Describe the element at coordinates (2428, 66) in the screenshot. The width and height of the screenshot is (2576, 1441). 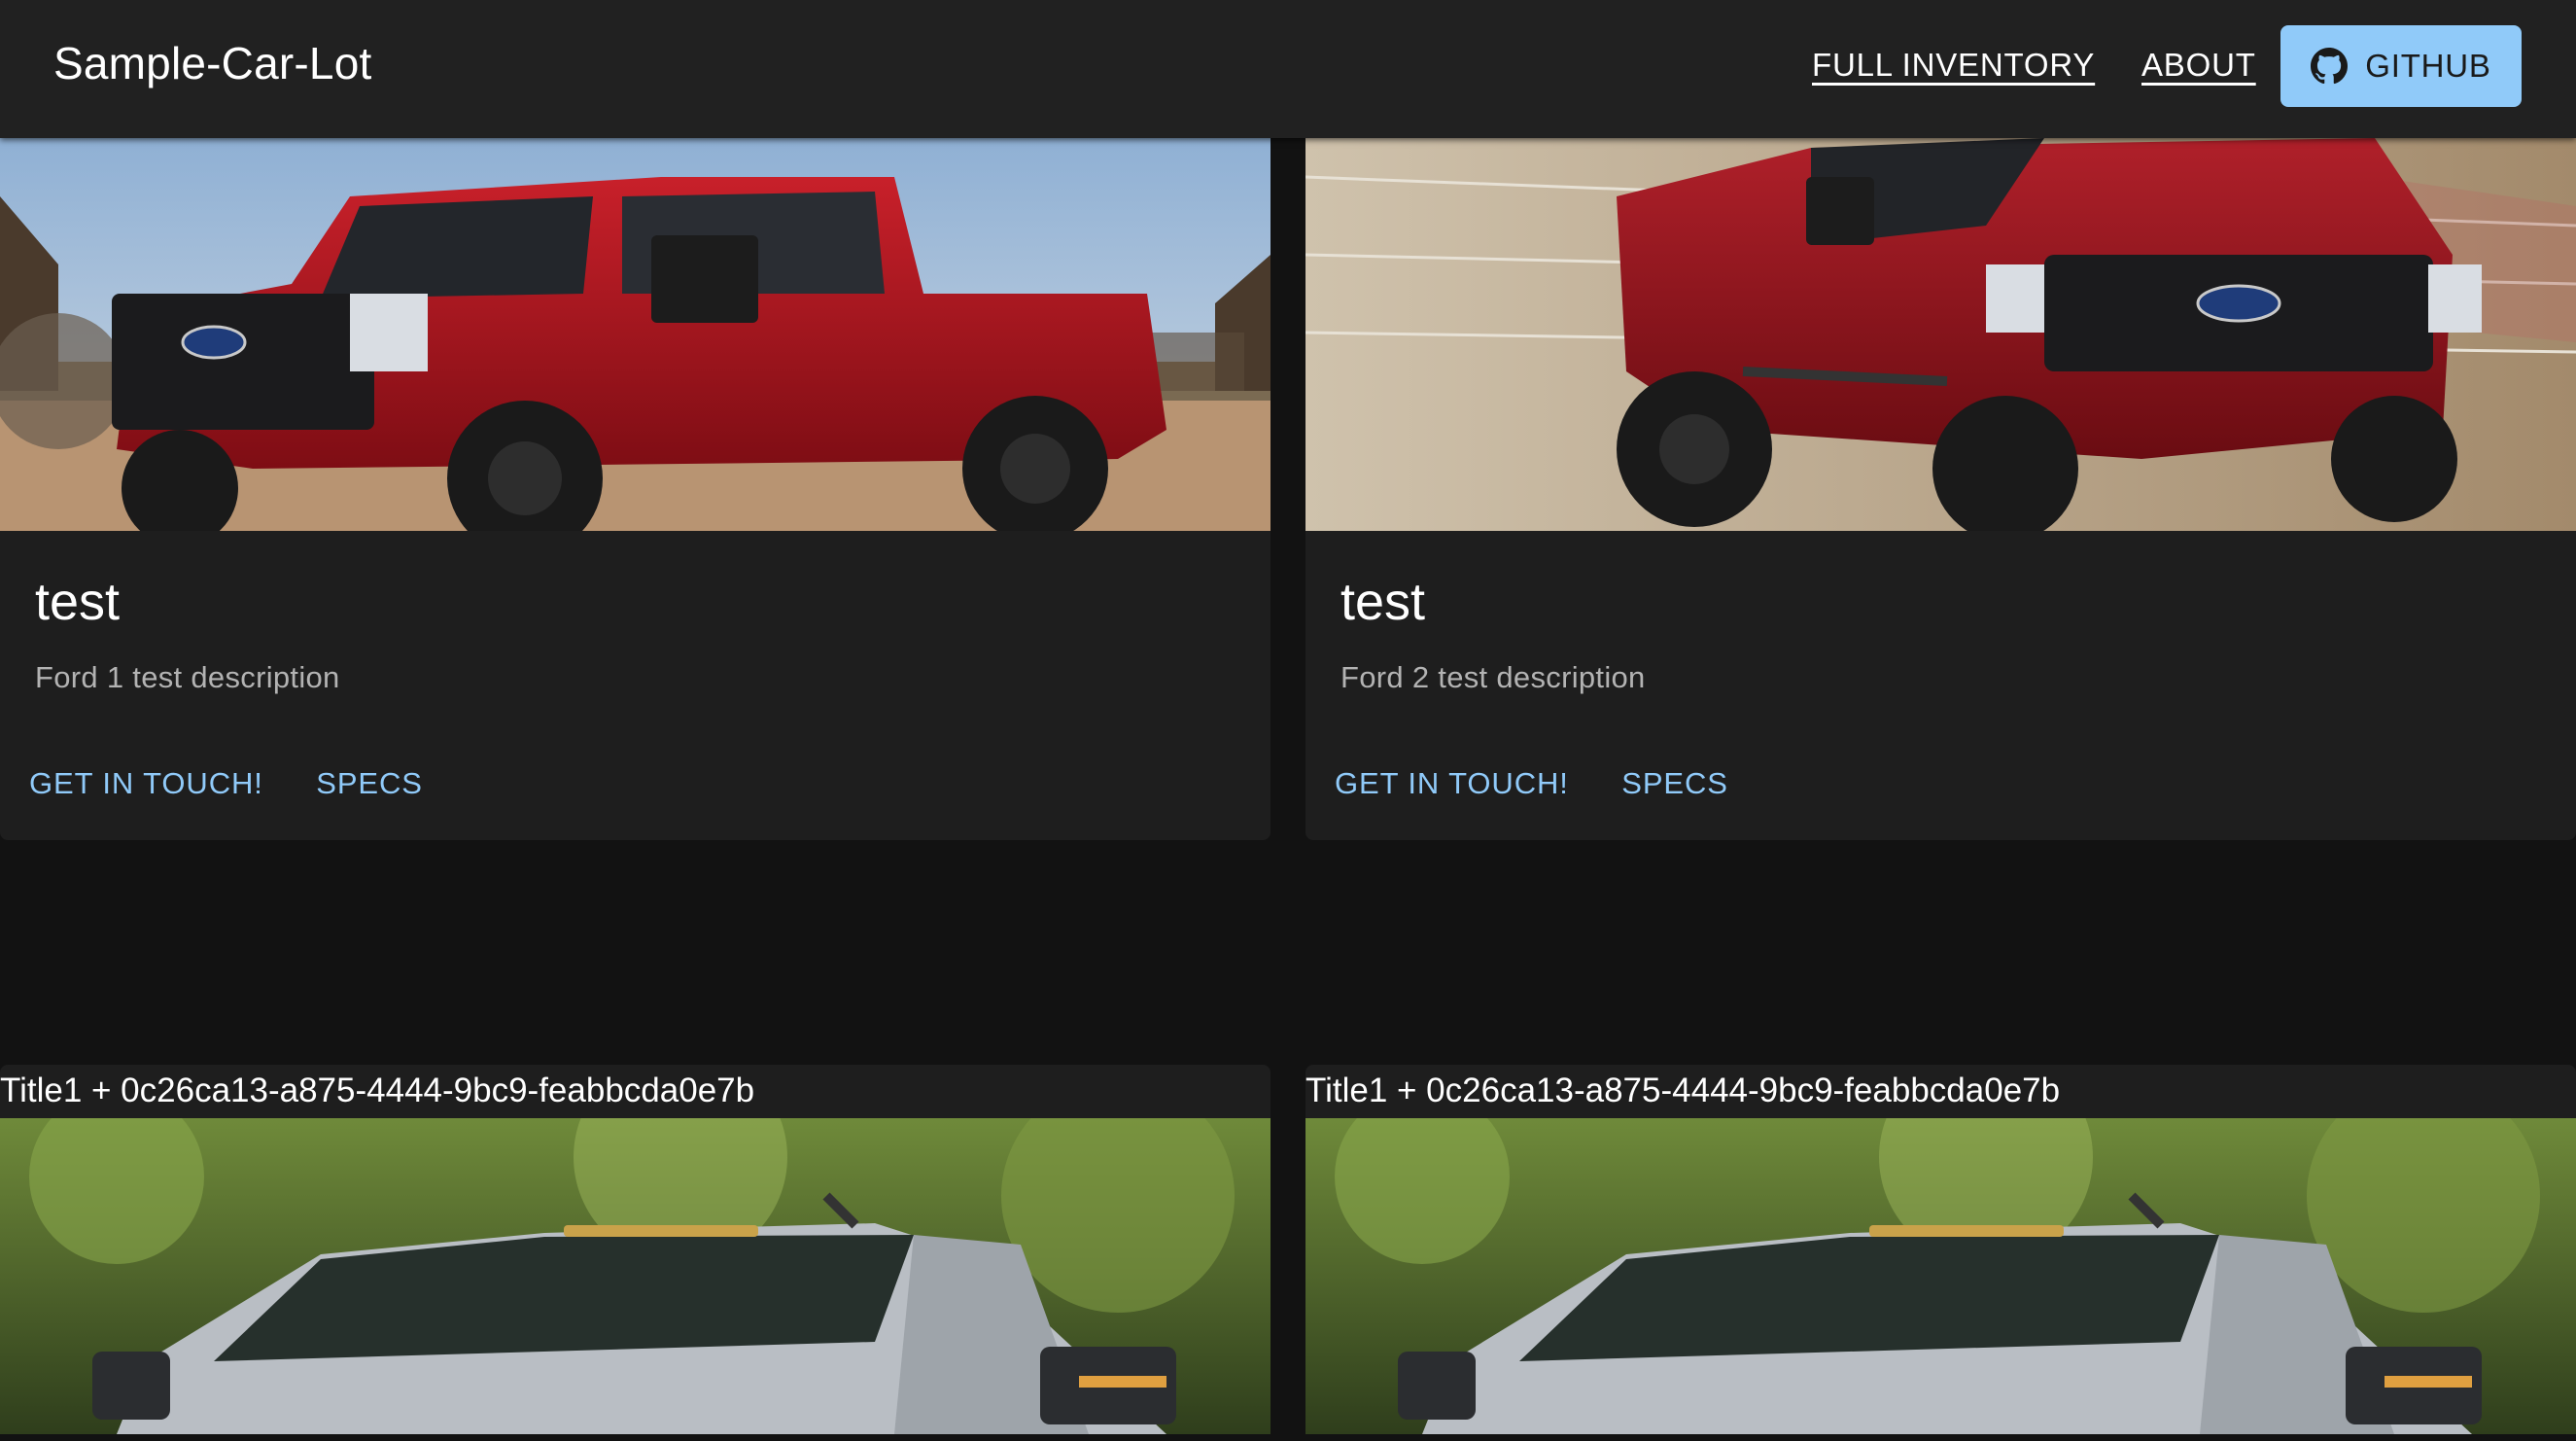
I see `github-label: GITHUB` at that location.